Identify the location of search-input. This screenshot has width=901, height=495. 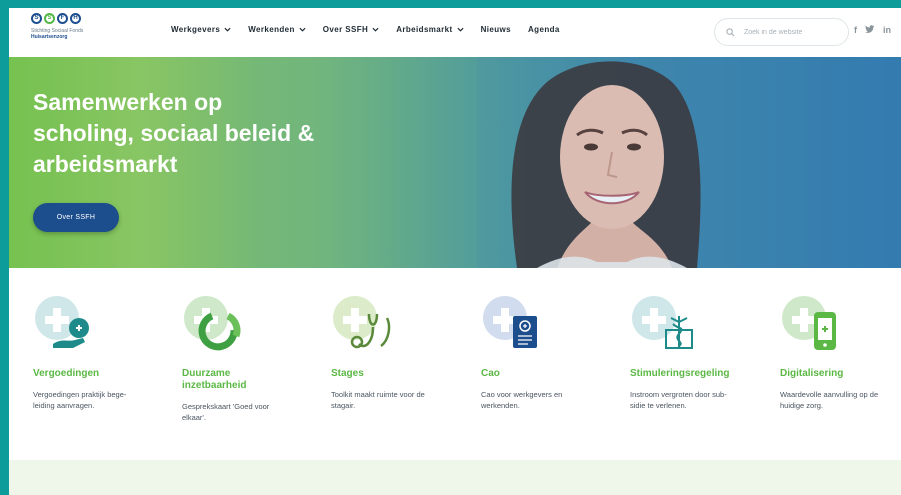
(791, 32).